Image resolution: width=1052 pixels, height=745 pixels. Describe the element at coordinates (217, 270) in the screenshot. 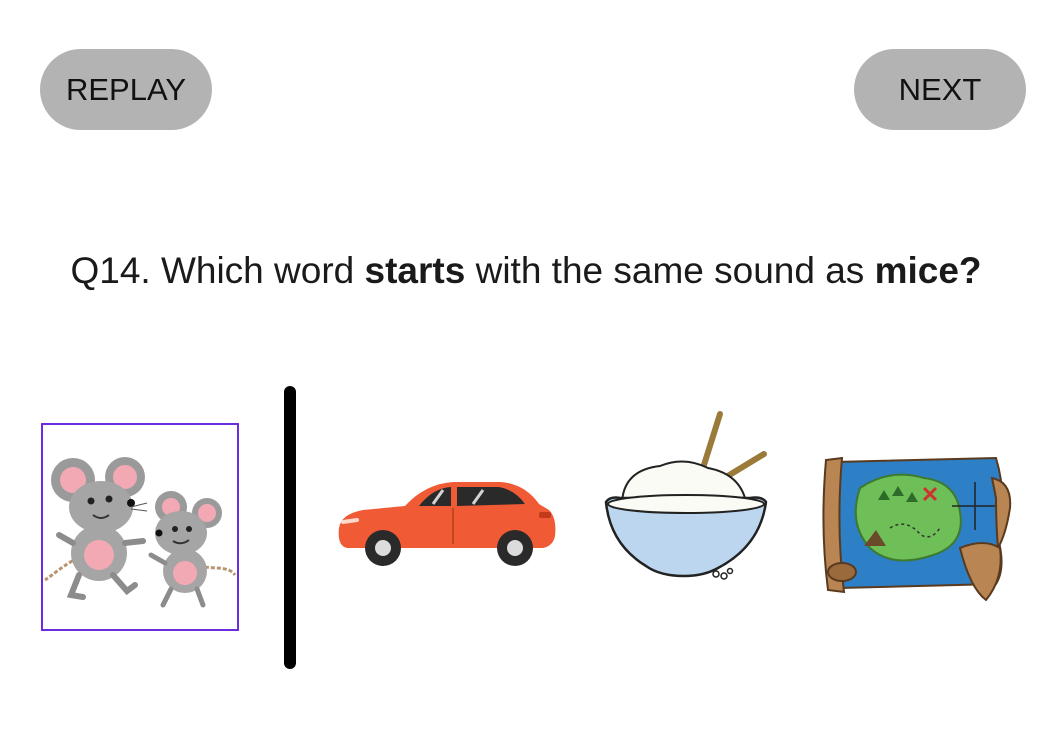

I see `question-prefix: Q14. Which word` at that location.